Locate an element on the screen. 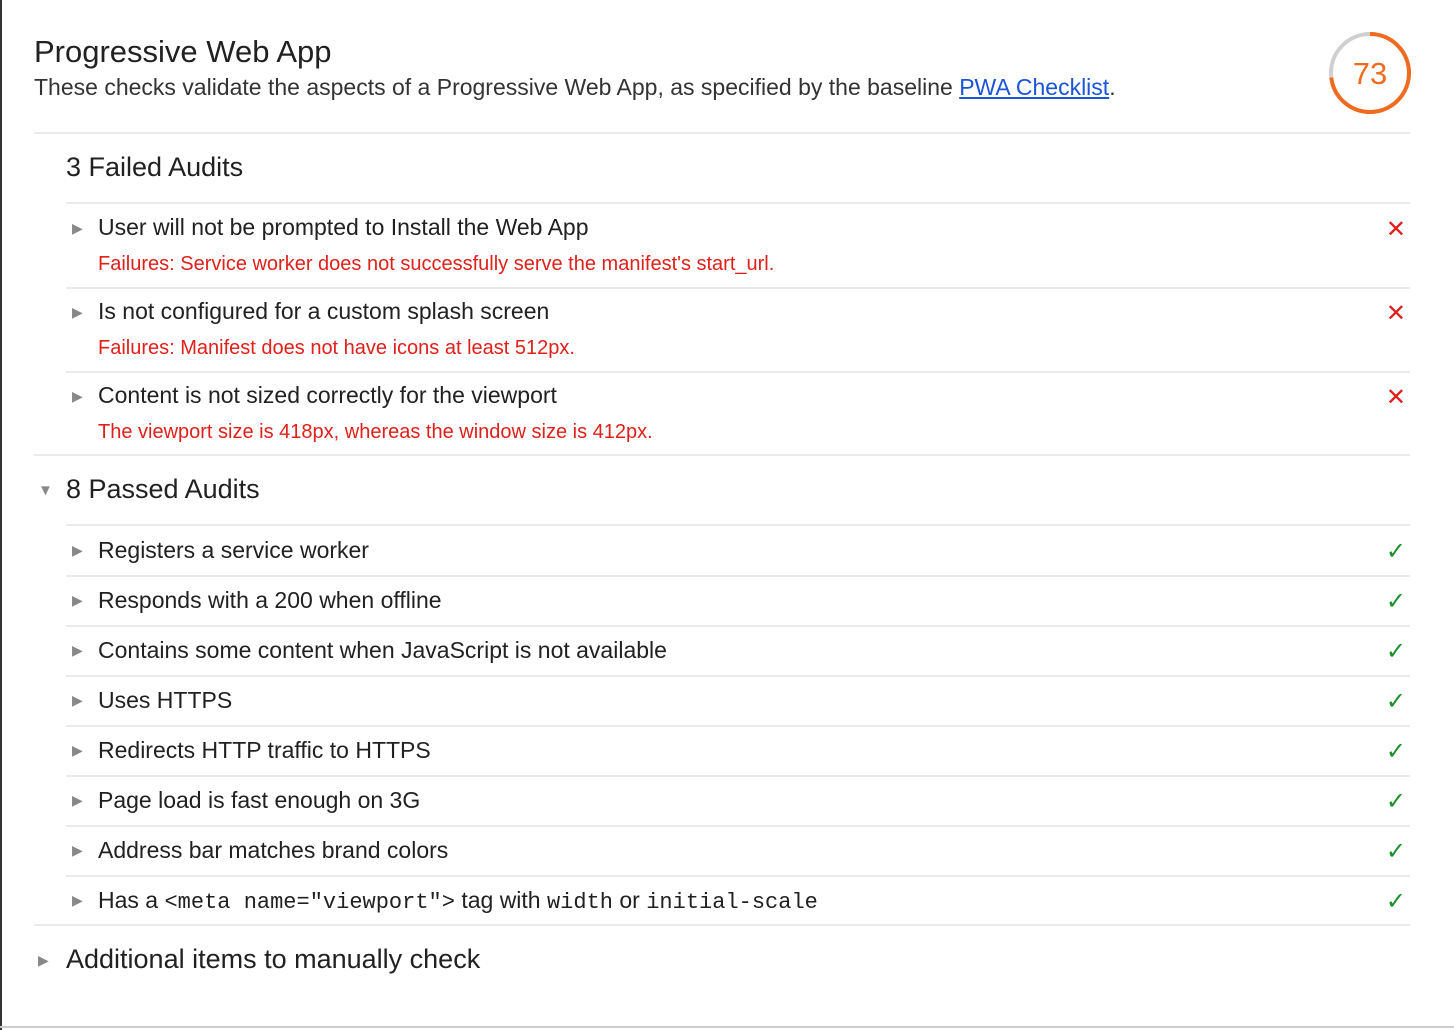  code-snippet: initial-scale is located at coordinates (732, 902).